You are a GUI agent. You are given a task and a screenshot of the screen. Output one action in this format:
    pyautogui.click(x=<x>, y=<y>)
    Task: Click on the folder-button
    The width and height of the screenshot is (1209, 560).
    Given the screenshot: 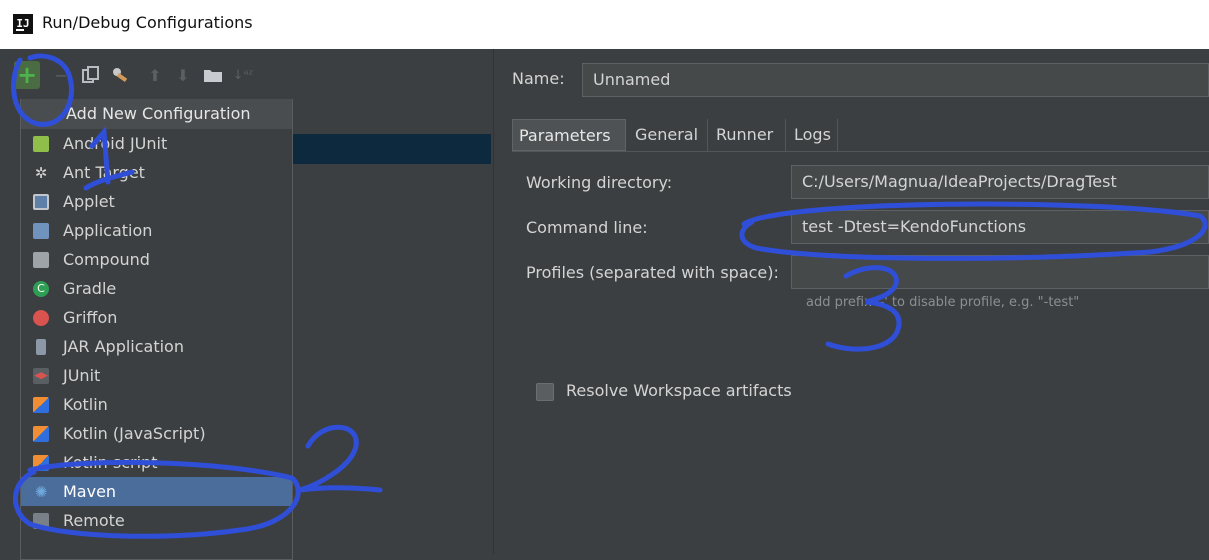 What is the action you would take?
    pyautogui.click(x=213, y=75)
    